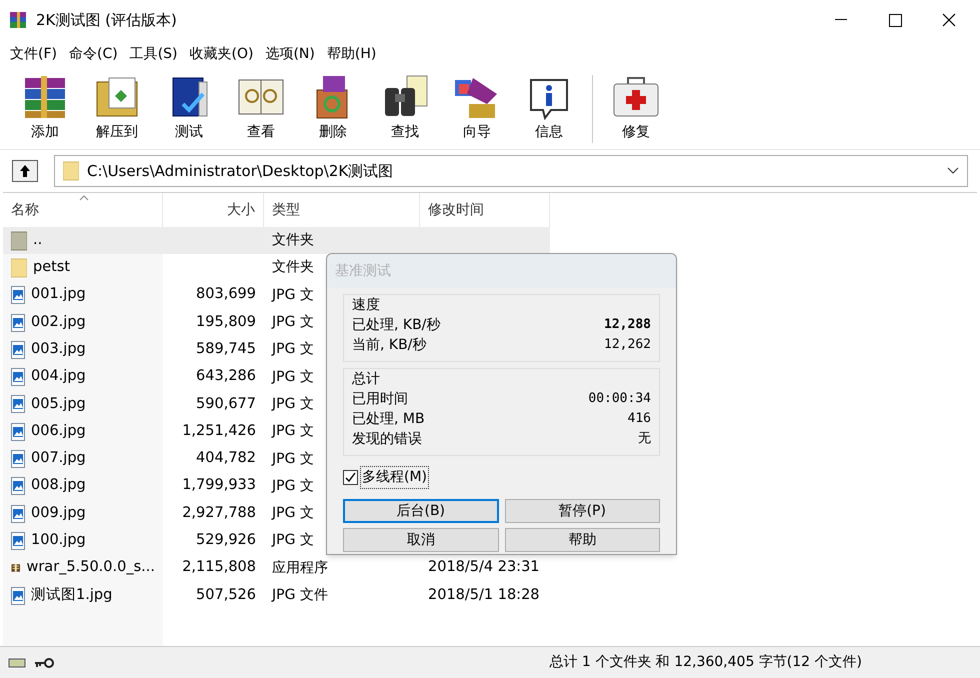 This screenshot has height=678, width=980. I want to click on stat-value: 00:00:34, so click(619, 399).